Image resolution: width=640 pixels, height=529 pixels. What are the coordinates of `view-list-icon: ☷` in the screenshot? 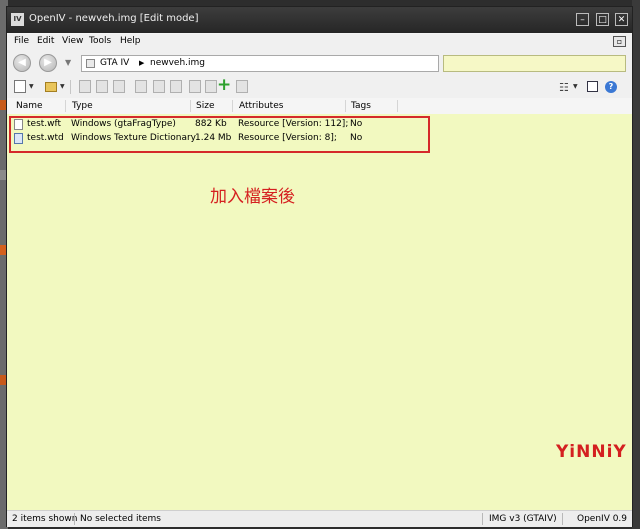 It's located at (564, 87).